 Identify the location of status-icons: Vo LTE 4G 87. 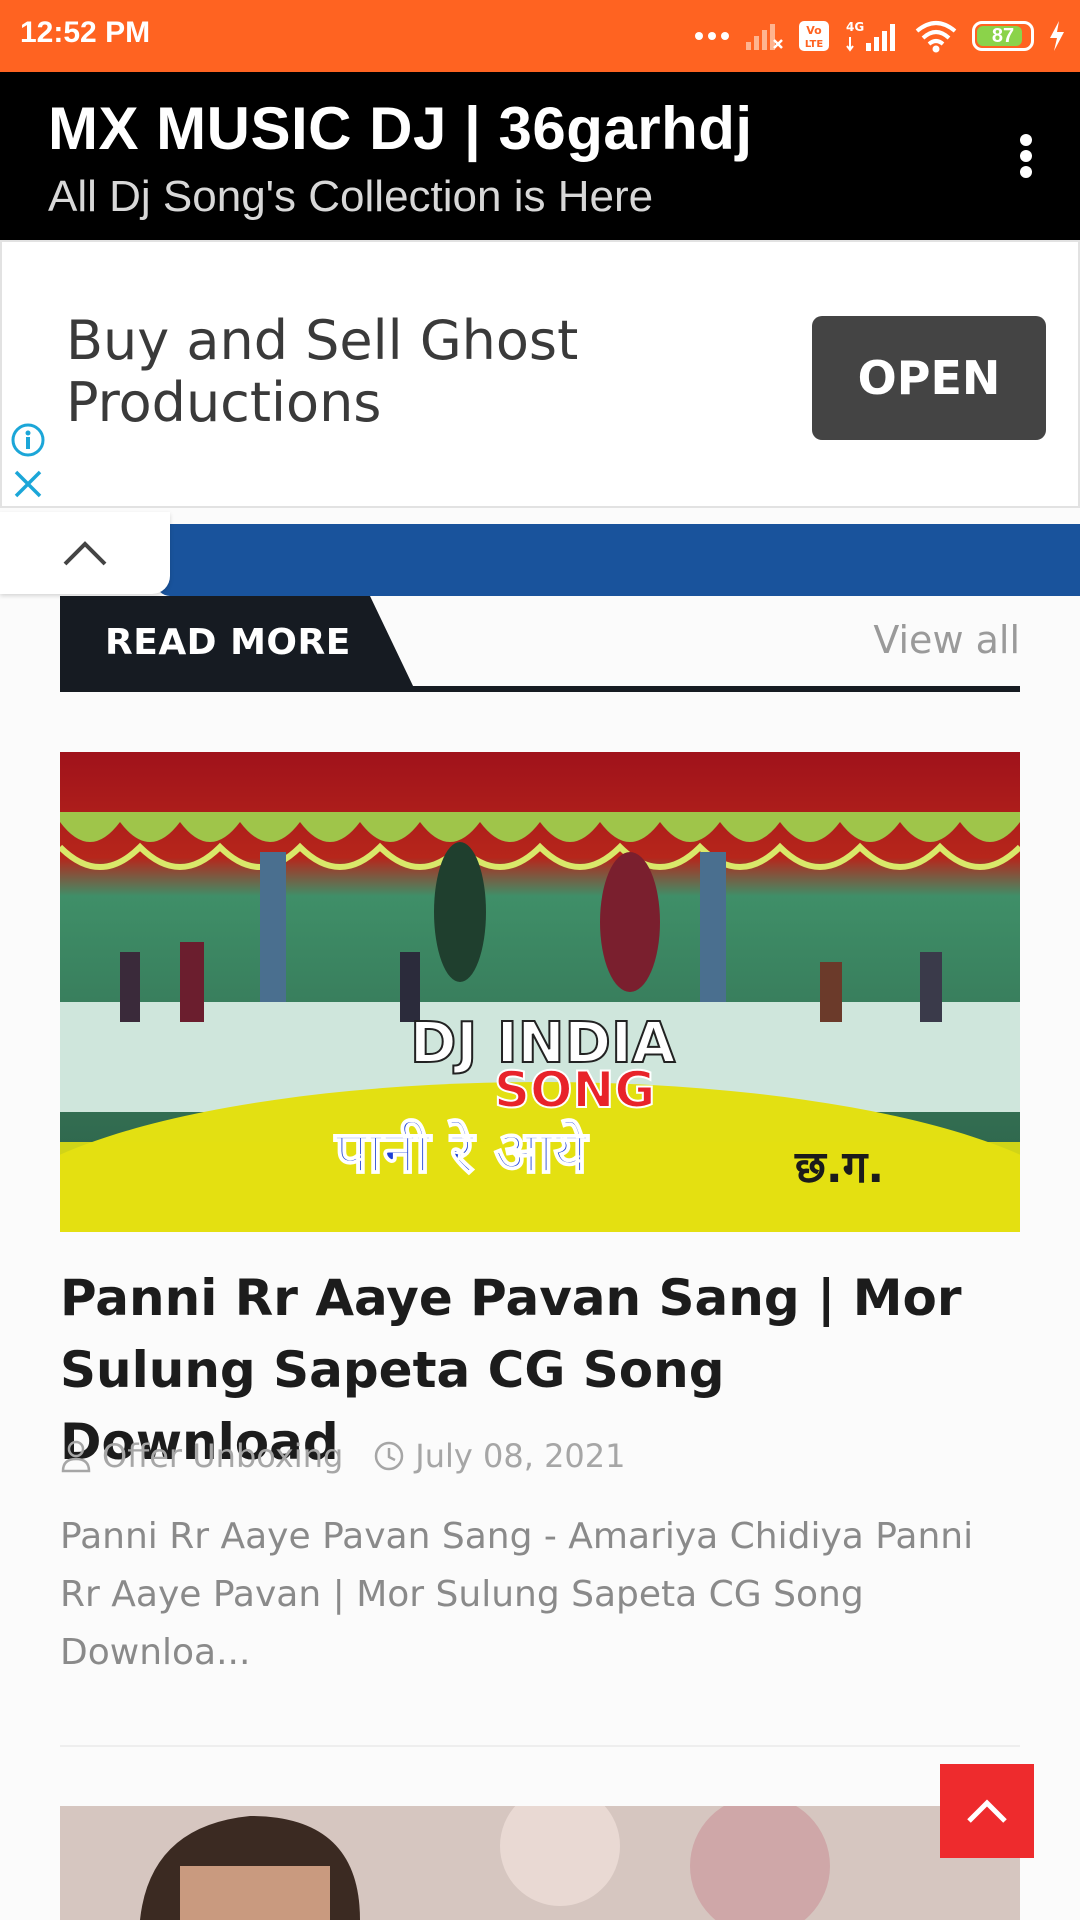
(880, 36).